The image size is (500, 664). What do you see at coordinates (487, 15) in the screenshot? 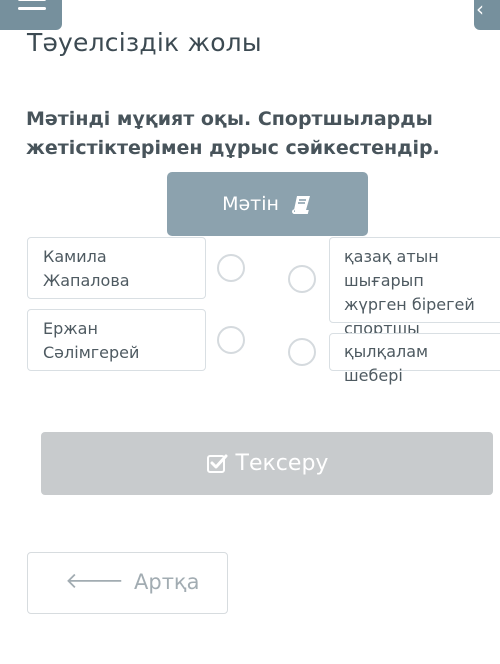
I see `corner-button: ‹` at bounding box center [487, 15].